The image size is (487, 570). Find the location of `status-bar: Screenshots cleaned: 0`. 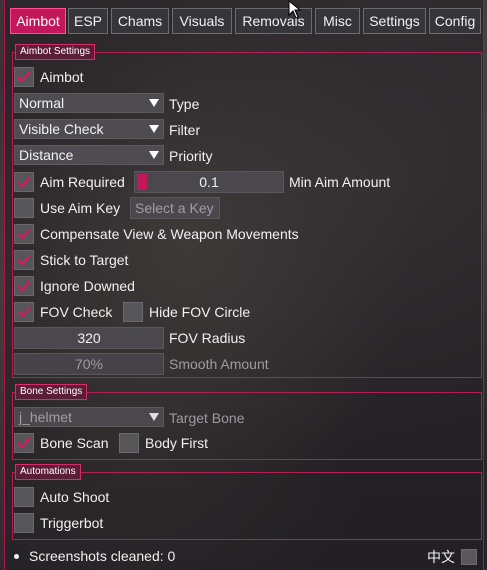

status-bar: Screenshots cleaned: 0 is located at coordinates (94, 556).